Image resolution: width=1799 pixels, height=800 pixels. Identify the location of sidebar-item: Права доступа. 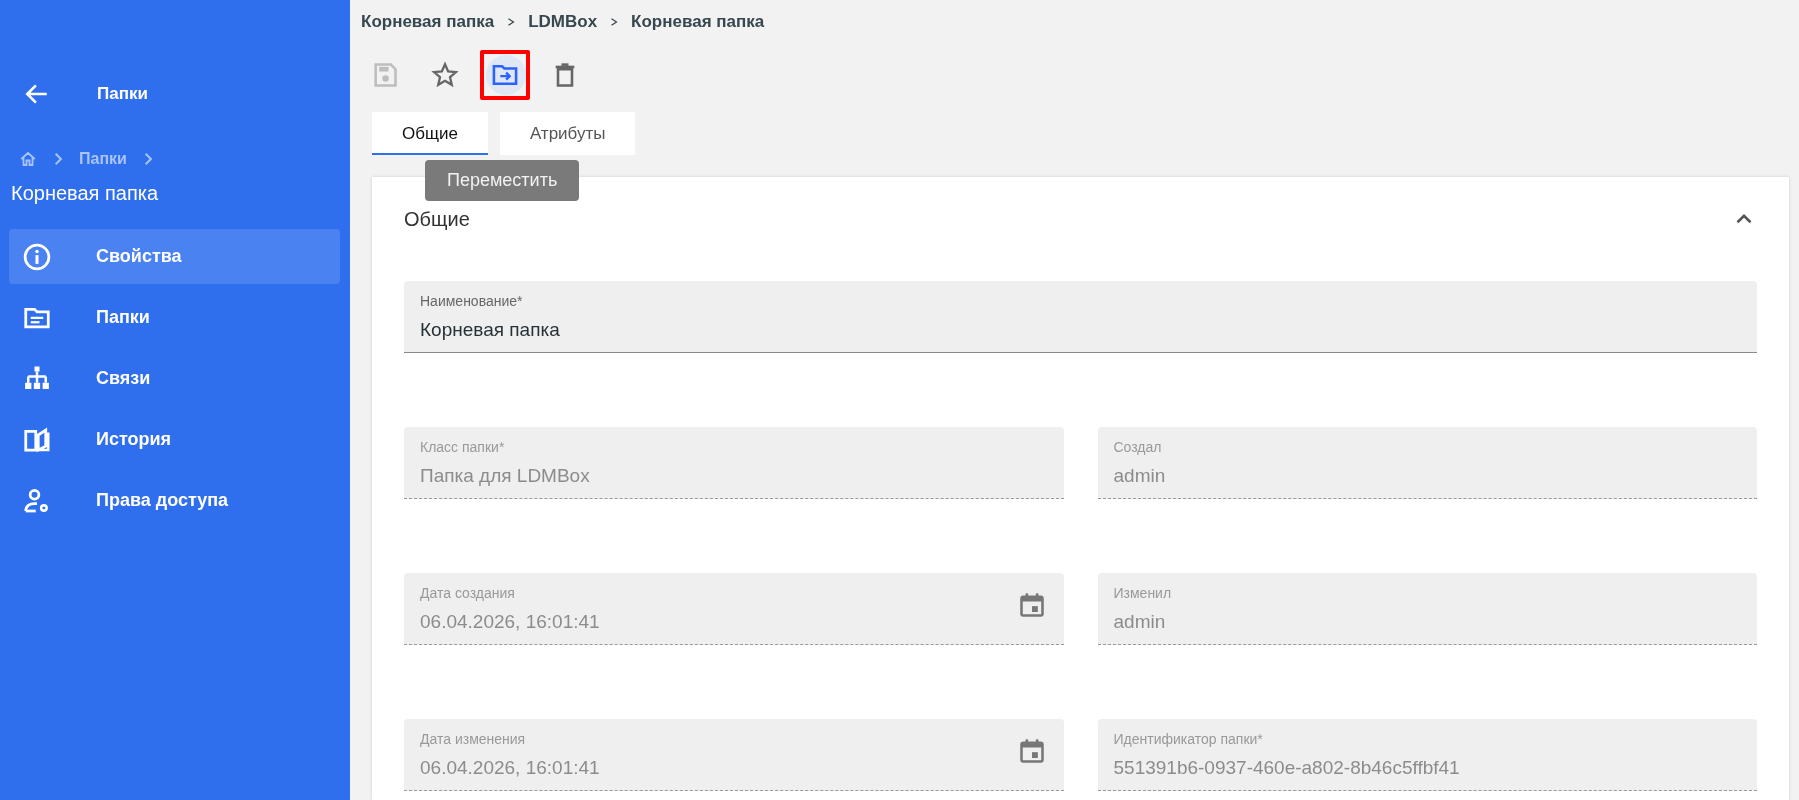
(174, 500).